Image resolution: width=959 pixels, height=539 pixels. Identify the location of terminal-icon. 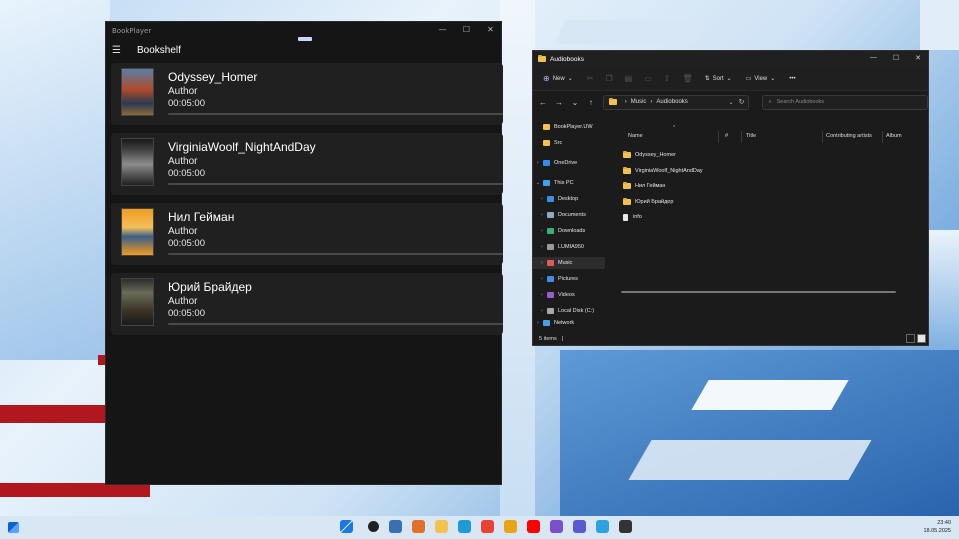
(625, 526).